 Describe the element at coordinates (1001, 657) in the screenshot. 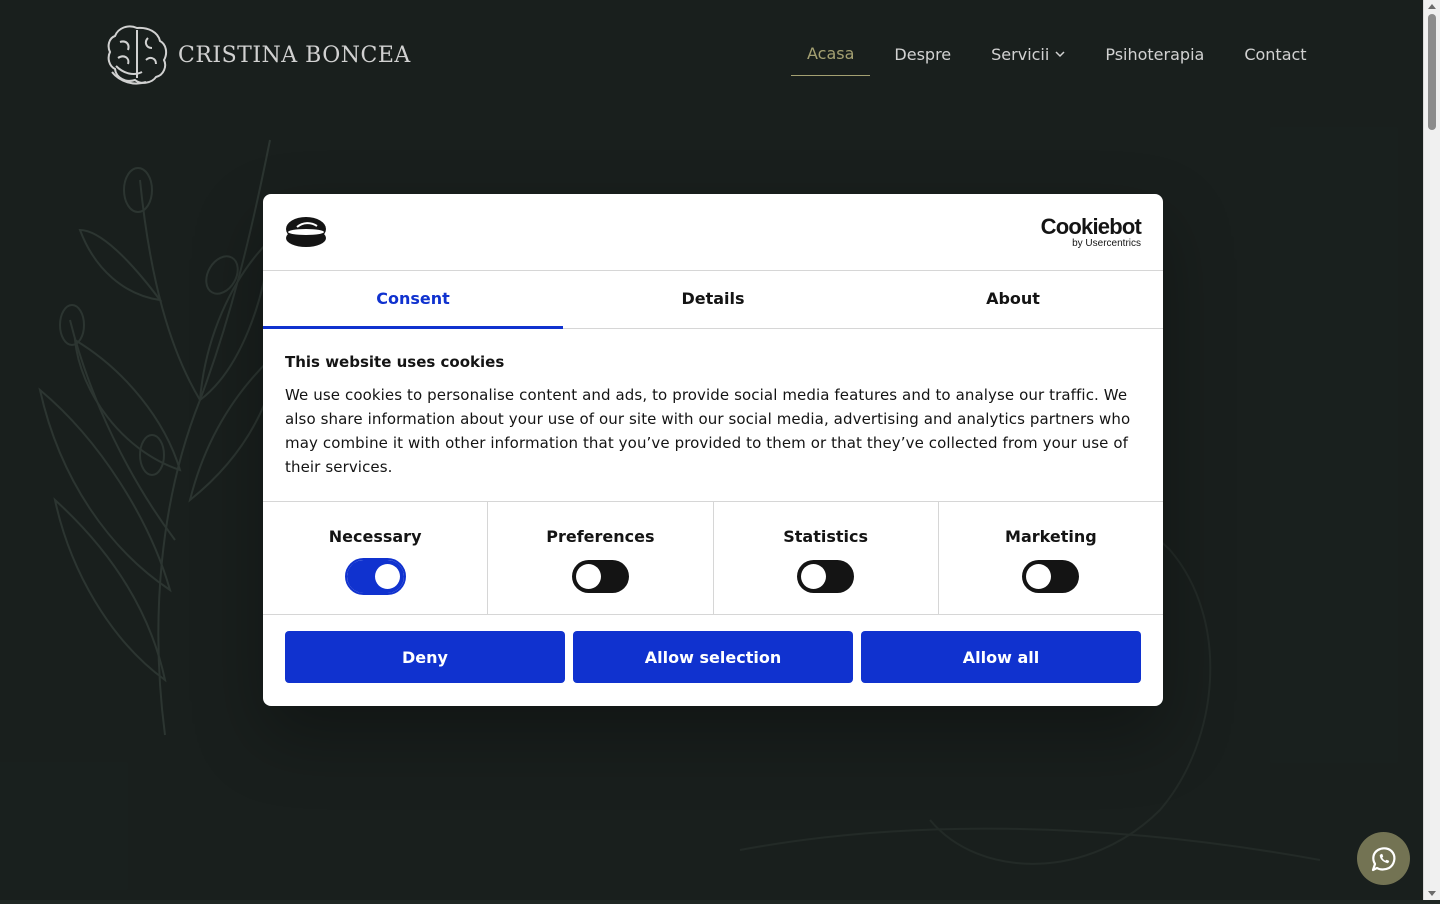

I see `allow-all-button: Allow all` at that location.